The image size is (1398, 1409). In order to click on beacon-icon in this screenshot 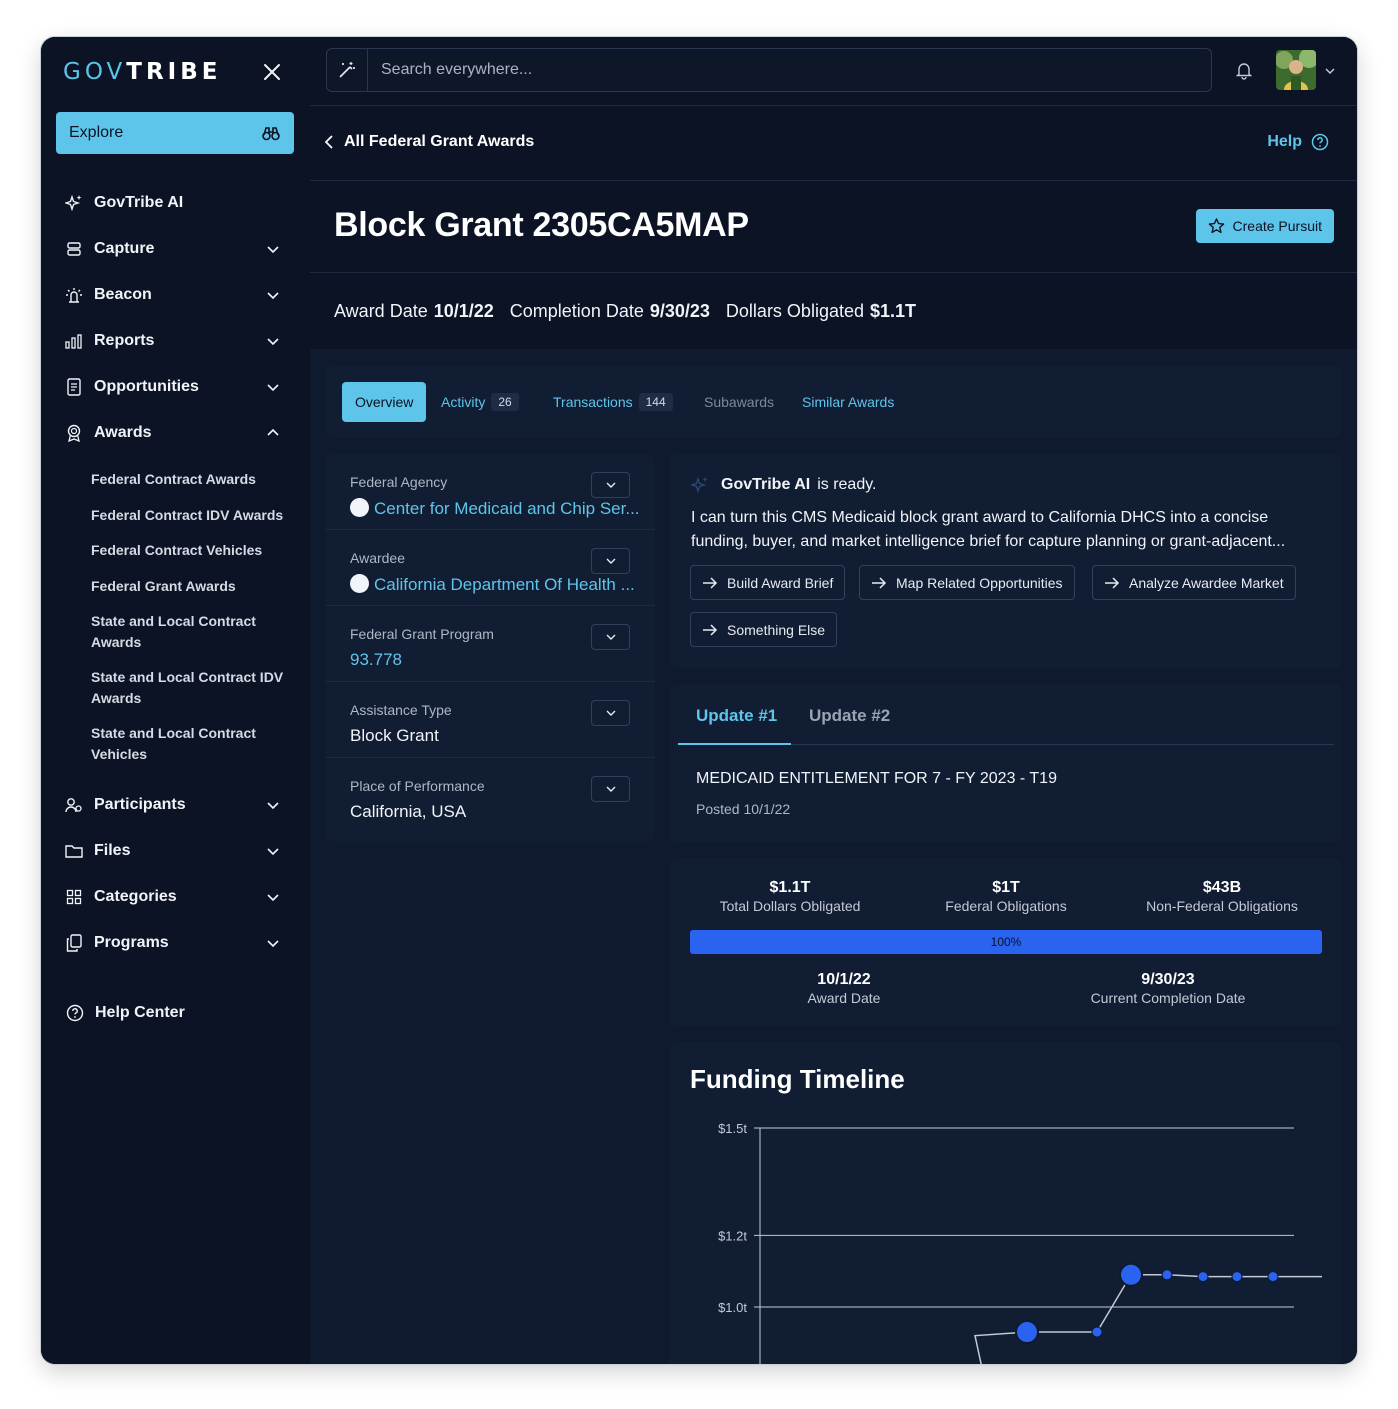, I will do `click(74, 295)`.